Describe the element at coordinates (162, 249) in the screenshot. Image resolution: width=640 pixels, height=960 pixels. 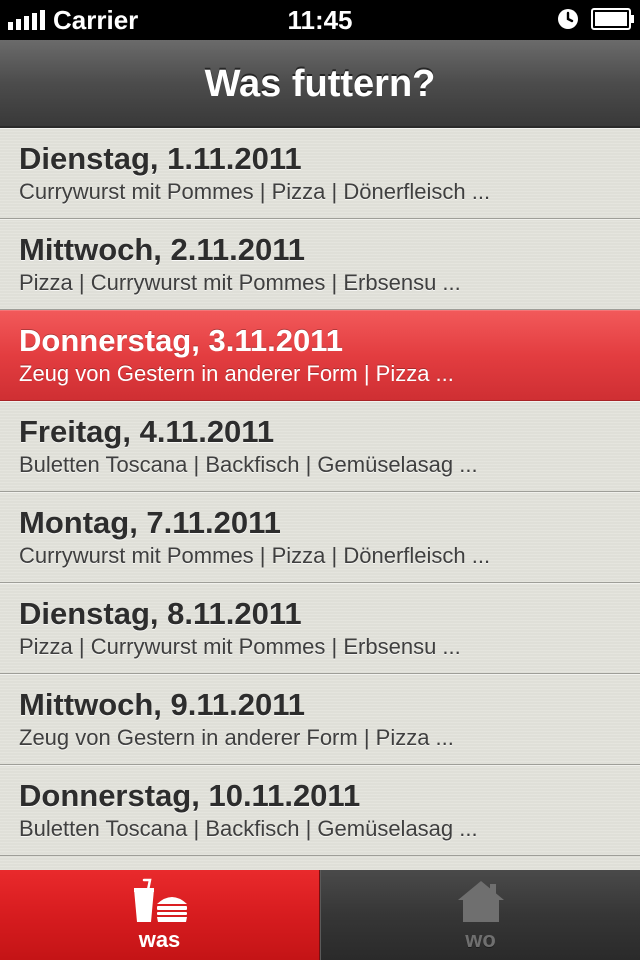
I see `list-item-date: Mittwoch, 2.11.2011` at that location.